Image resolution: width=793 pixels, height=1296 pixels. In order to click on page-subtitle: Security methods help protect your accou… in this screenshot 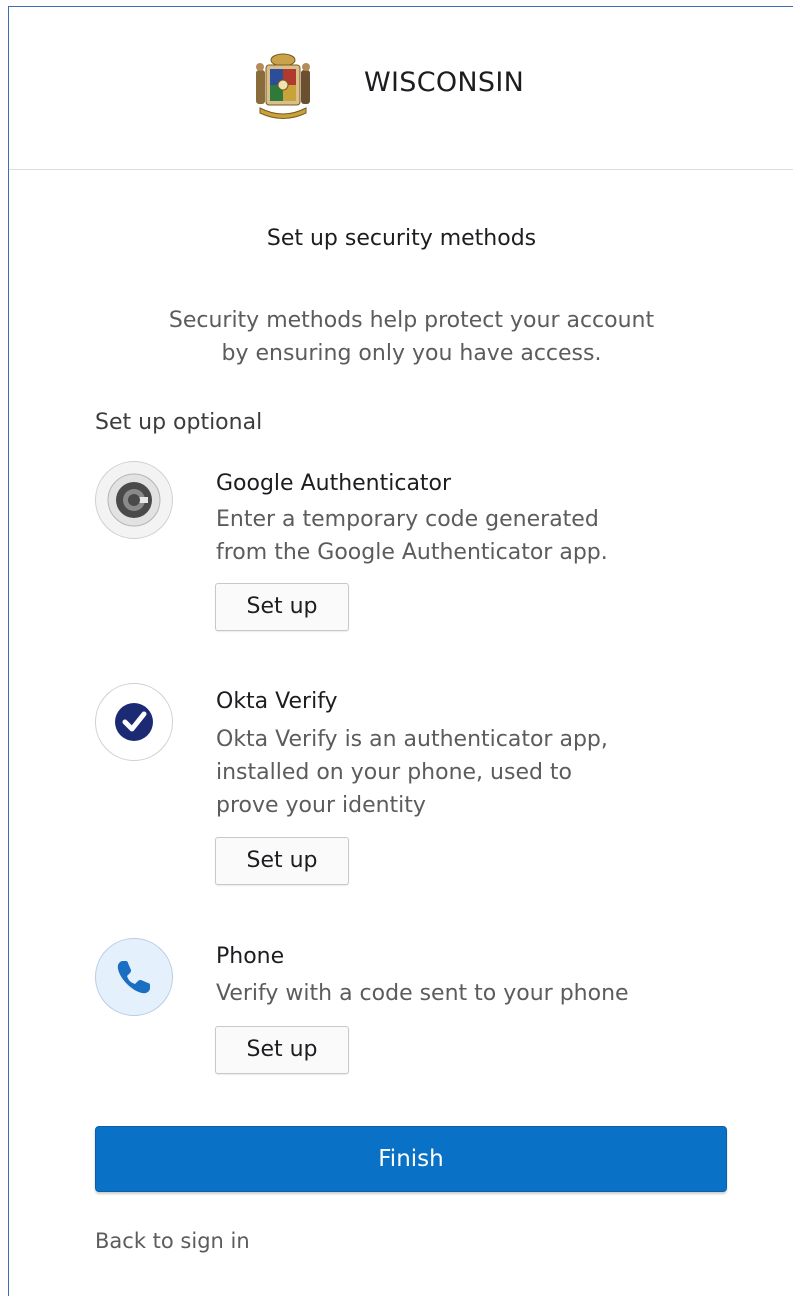, I will do `click(411, 337)`.